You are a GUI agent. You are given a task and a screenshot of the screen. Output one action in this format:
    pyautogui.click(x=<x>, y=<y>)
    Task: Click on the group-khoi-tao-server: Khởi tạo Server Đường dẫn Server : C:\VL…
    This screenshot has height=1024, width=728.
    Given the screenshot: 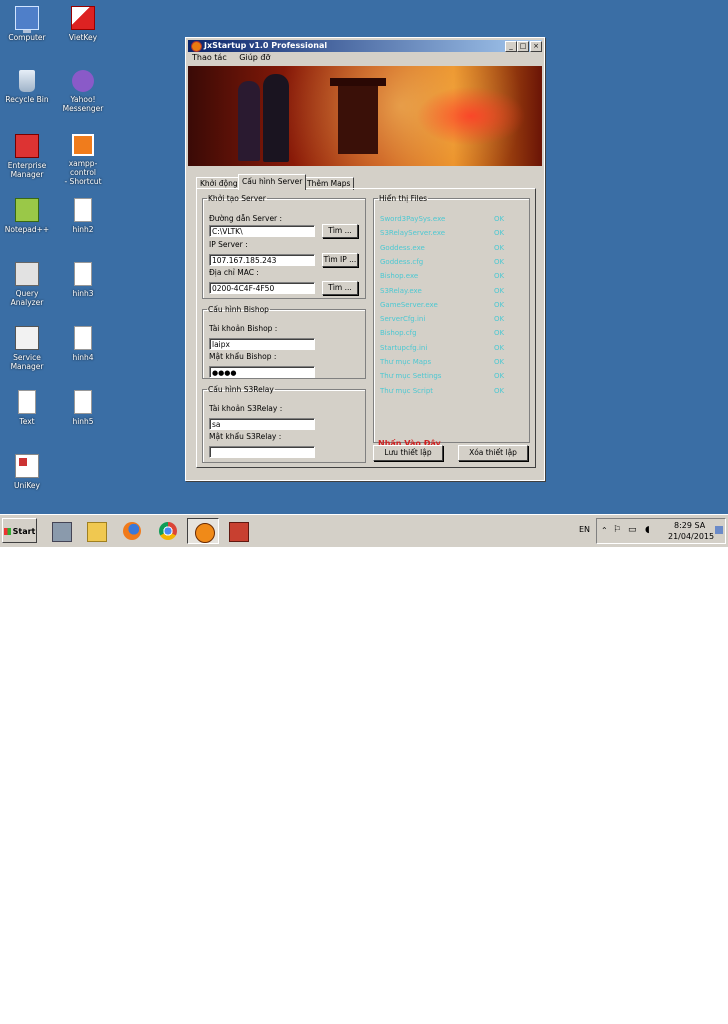 What is the action you would take?
    pyautogui.click(x=284, y=246)
    